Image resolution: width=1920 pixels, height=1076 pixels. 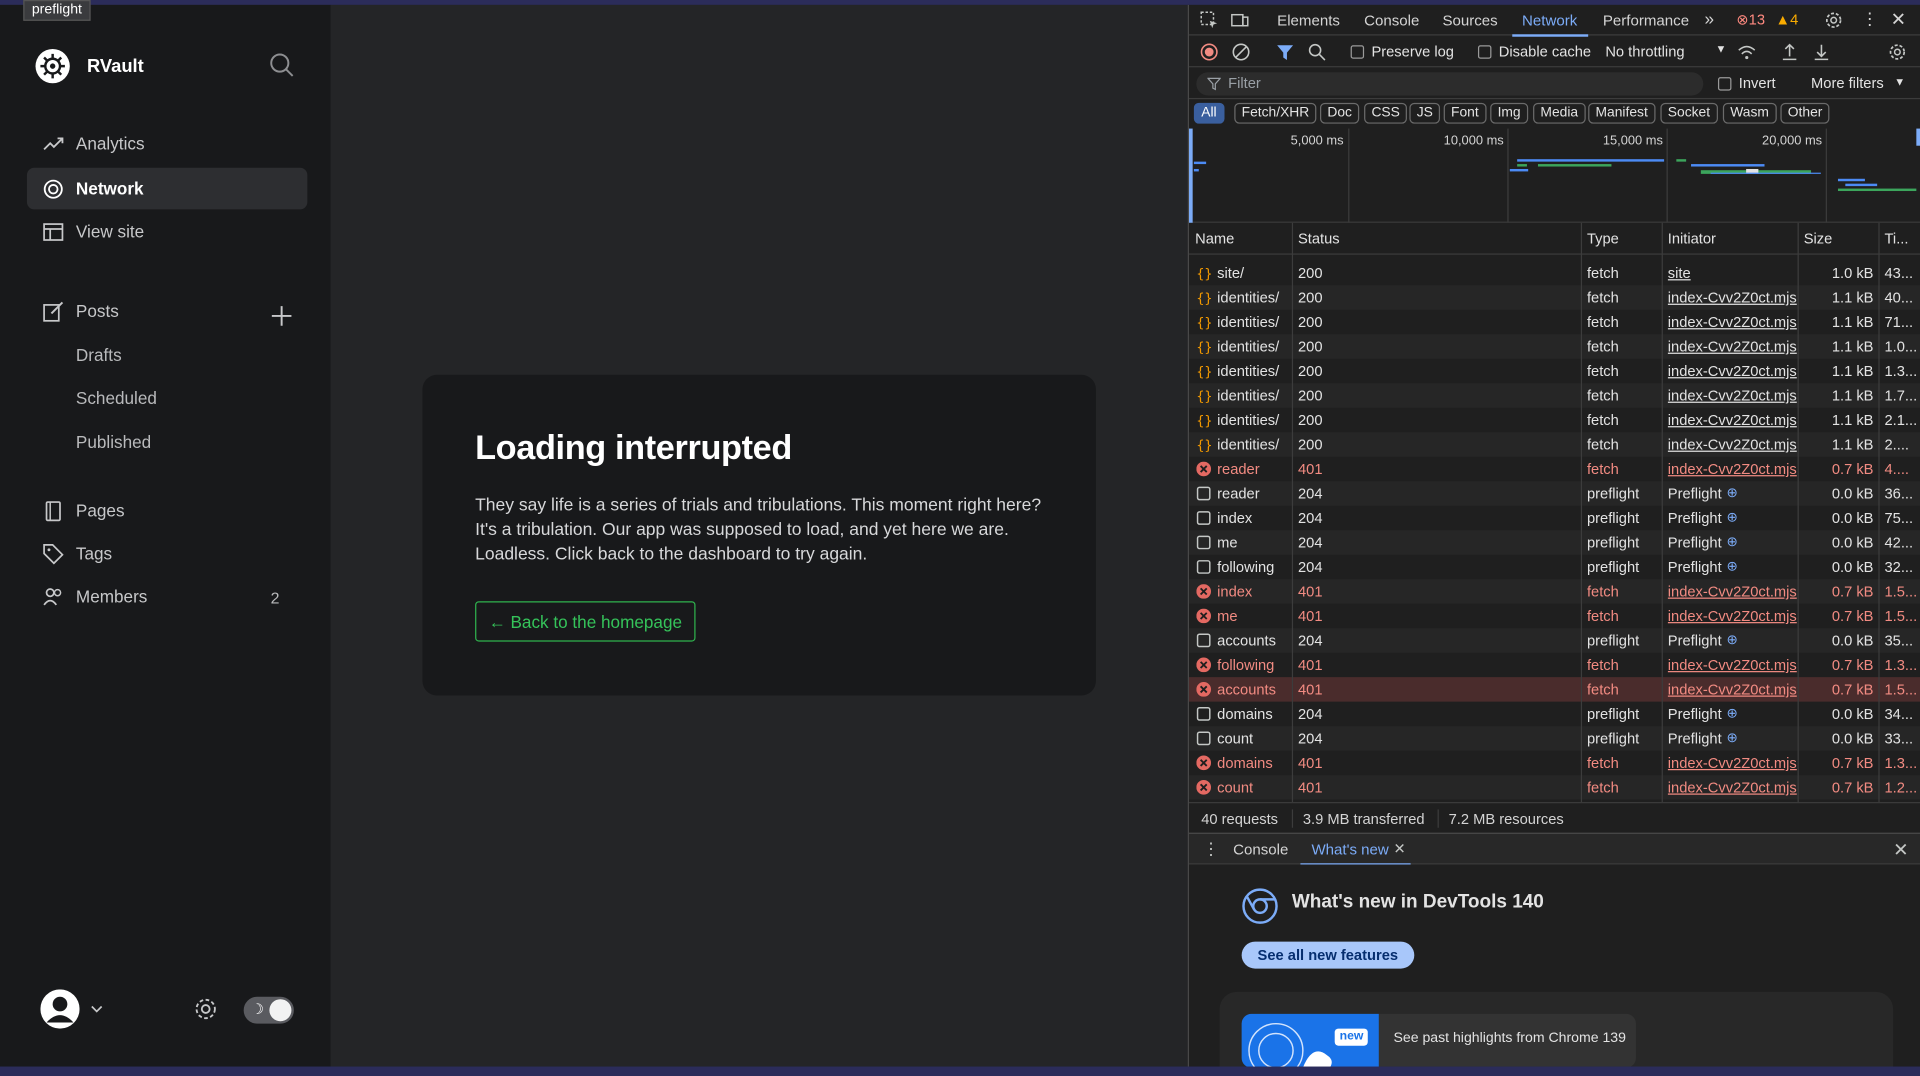 What do you see at coordinates (1646, 20) in the screenshot?
I see `tab-performance: Performance` at bounding box center [1646, 20].